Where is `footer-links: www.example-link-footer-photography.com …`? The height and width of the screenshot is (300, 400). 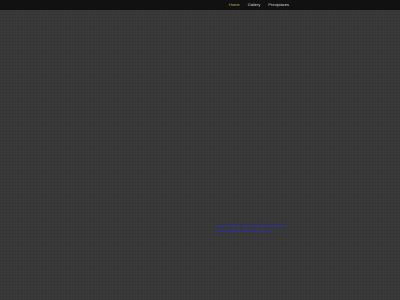 footer-links: www.example-link-footer-photography.com … is located at coordinates (251, 228).